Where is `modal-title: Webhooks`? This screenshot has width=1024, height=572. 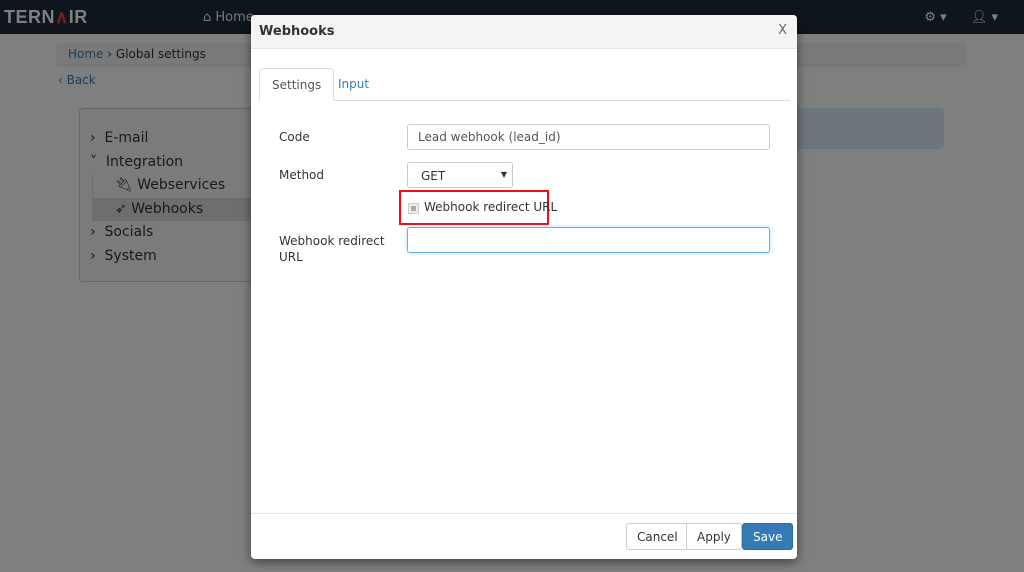
modal-title: Webhooks is located at coordinates (524, 32).